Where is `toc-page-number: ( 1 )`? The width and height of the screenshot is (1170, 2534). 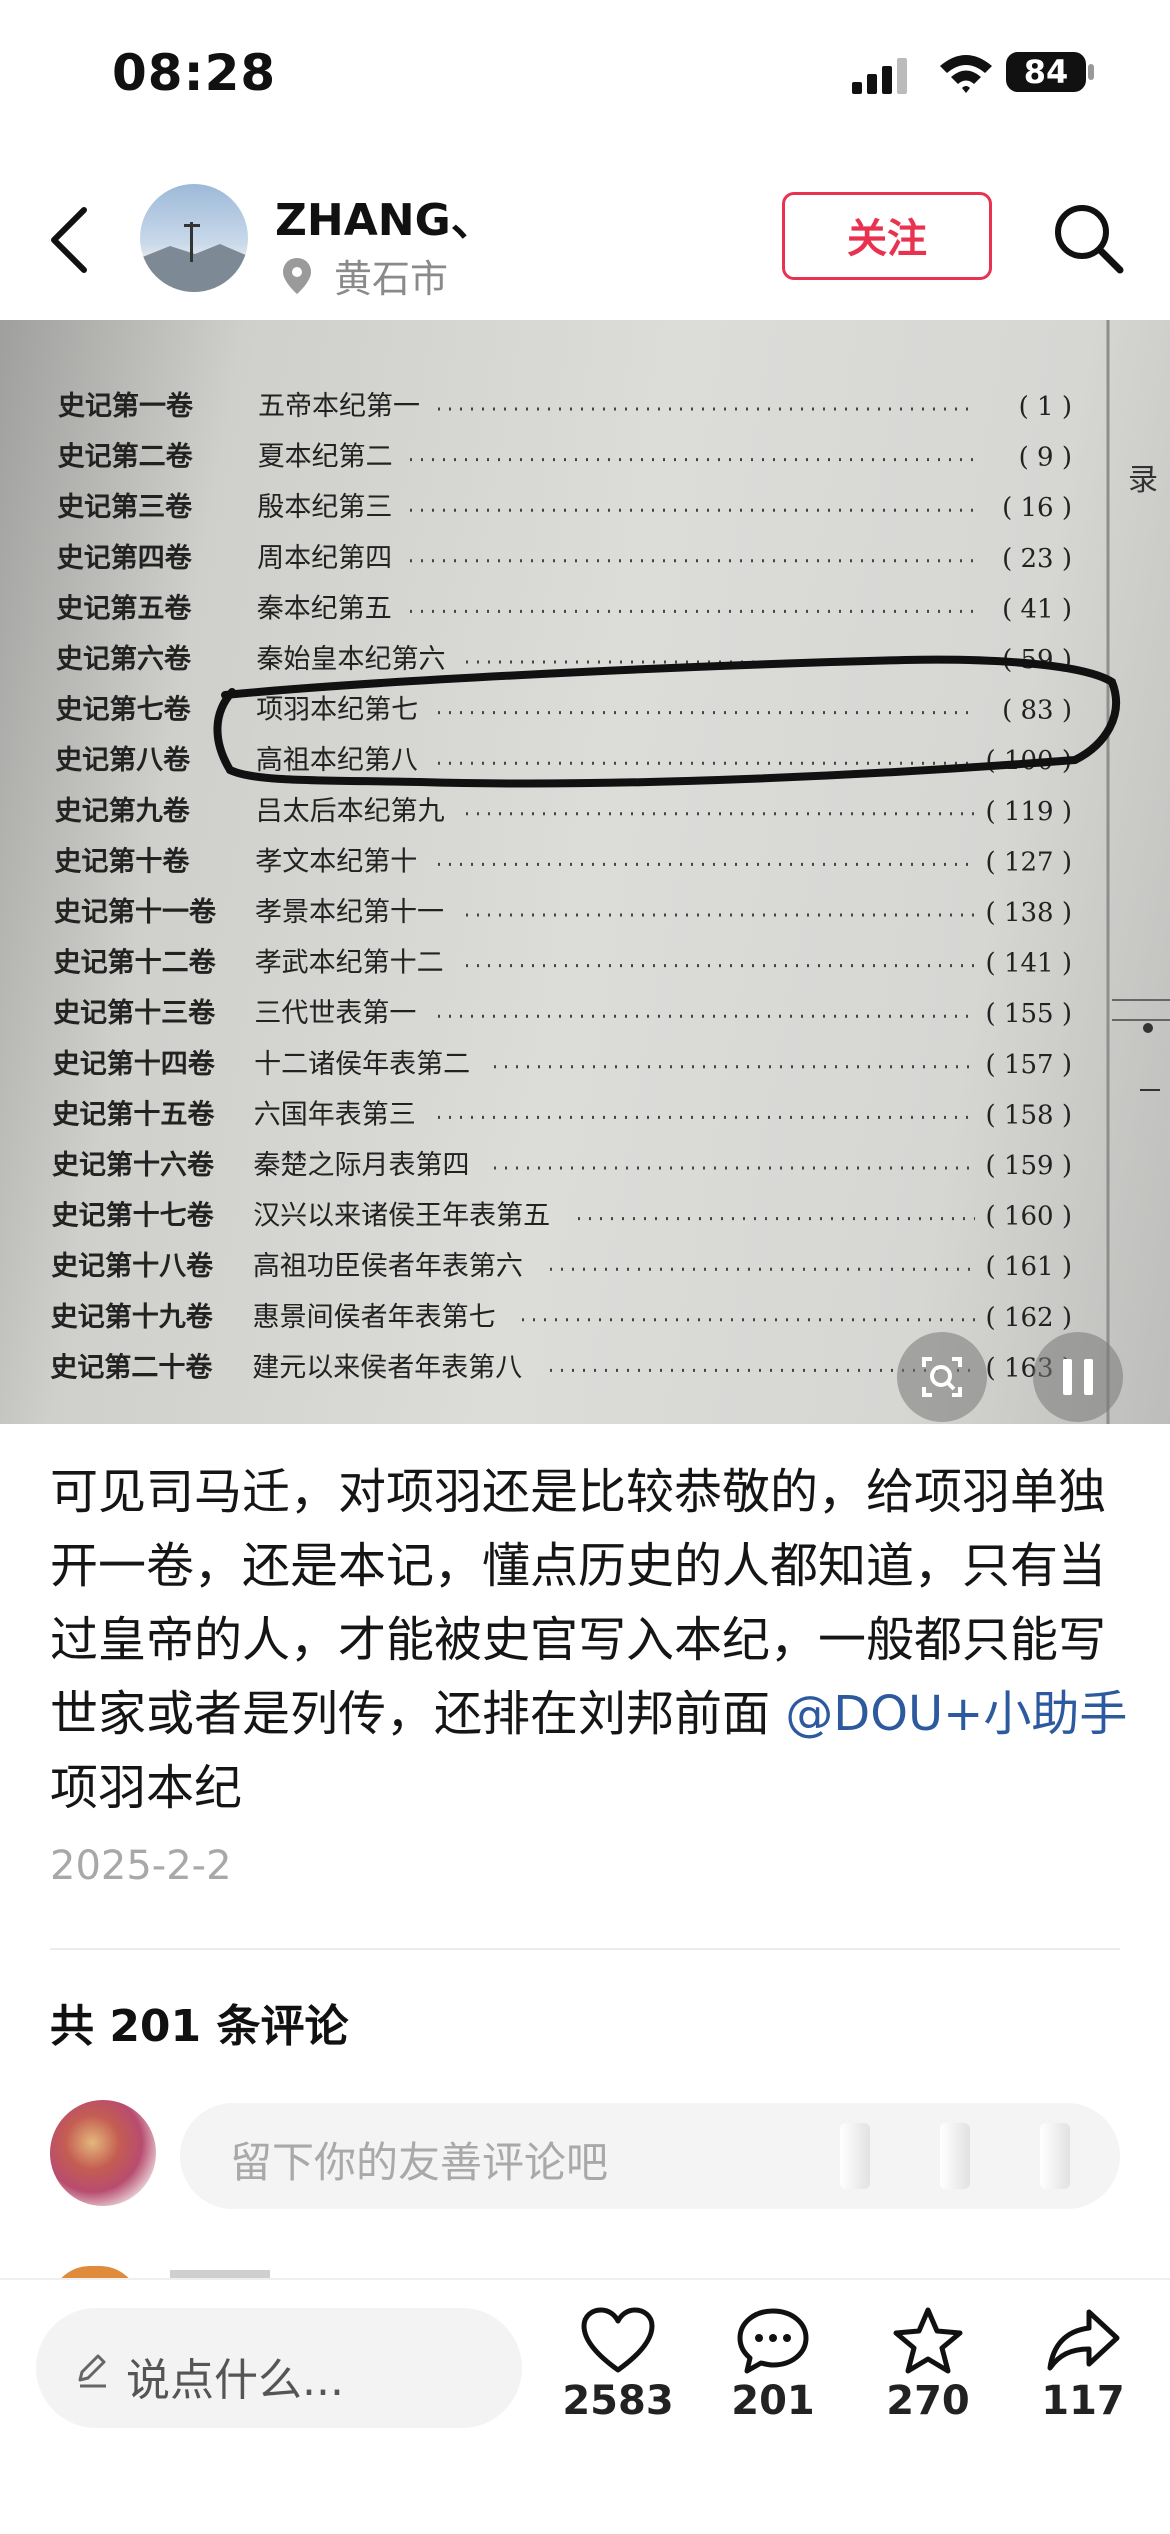
toc-page-number: ( 1 ) is located at coordinates (1045, 407).